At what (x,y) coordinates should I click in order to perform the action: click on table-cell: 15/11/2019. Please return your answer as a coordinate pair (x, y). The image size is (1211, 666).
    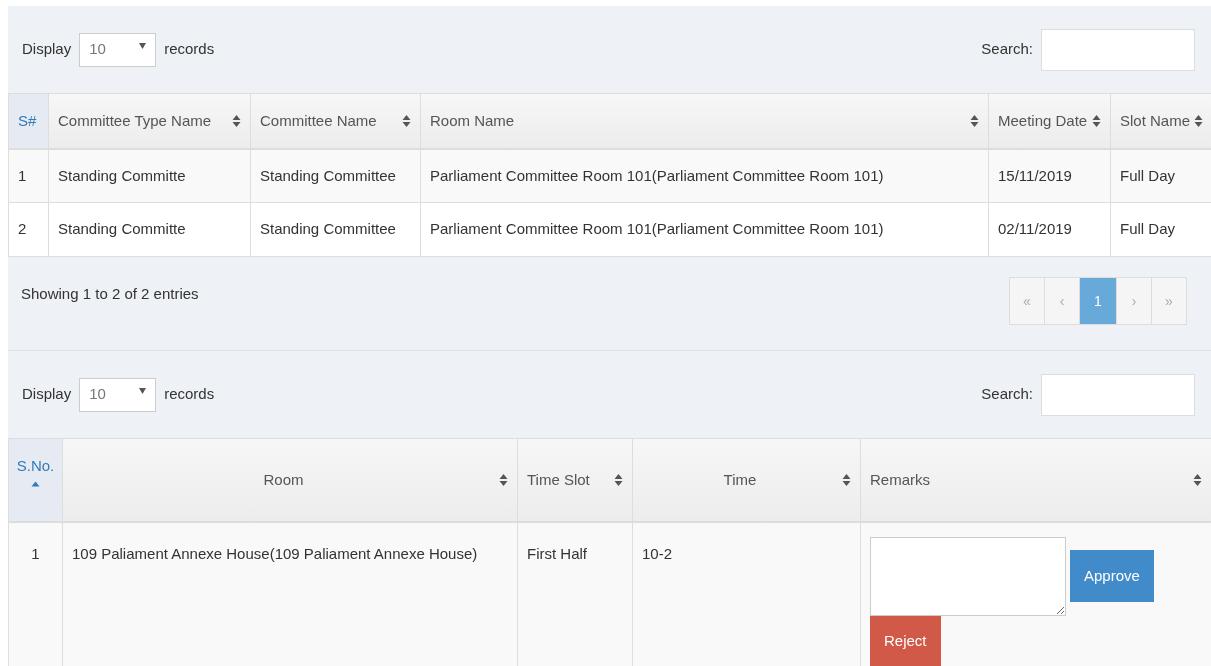
    Looking at the image, I should click on (1035, 175).